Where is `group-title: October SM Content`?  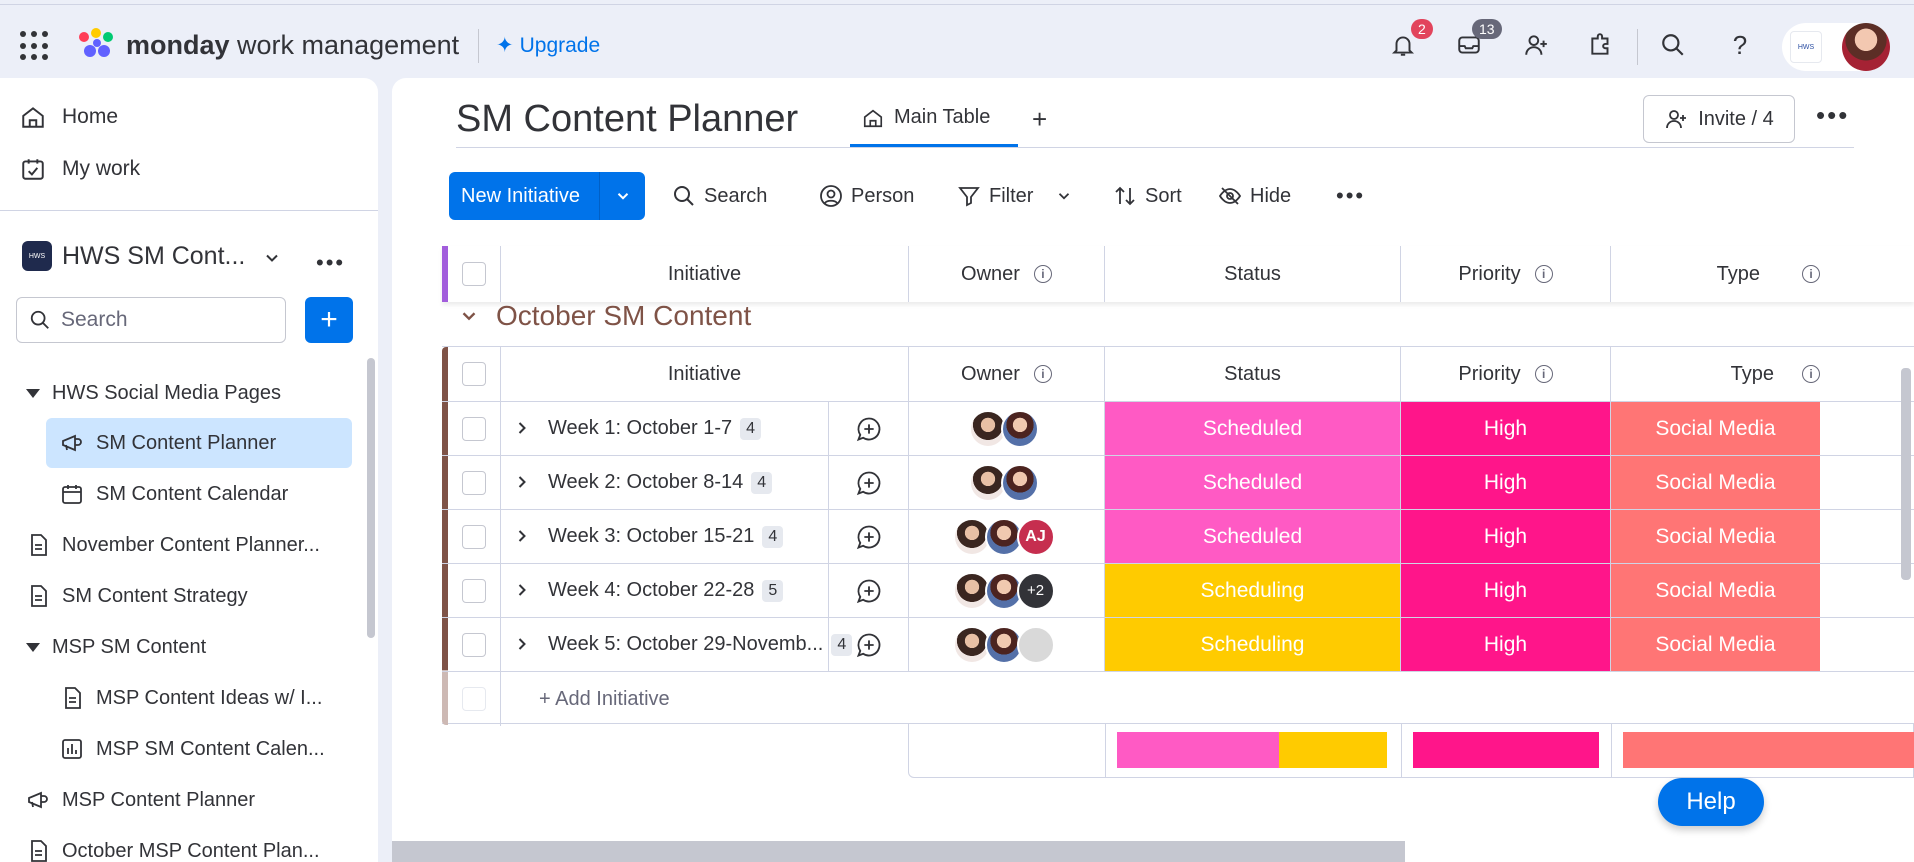 group-title: October SM Content is located at coordinates (623, 316).